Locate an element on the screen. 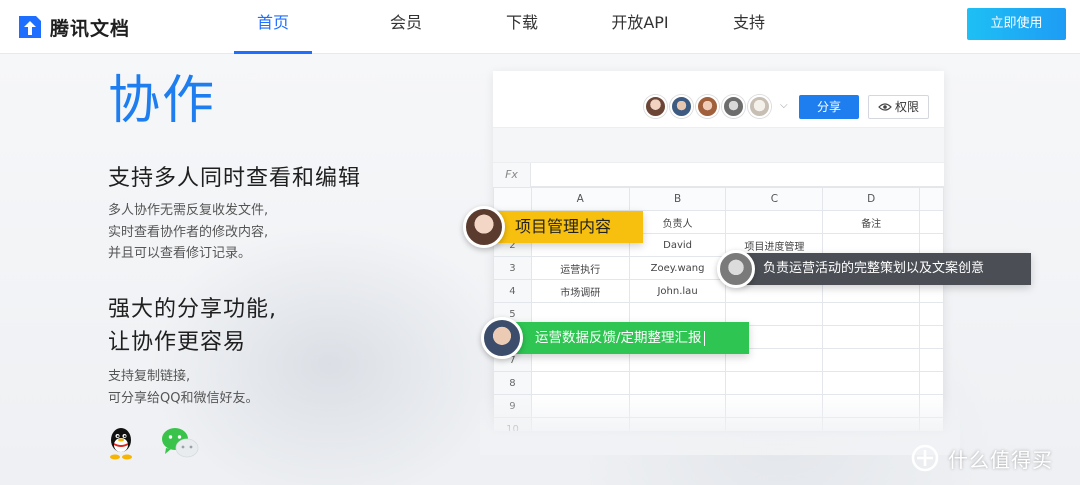 This screenshot has height=485, width=1080. permission-button: 权限 is located at coordinates (898, 107).